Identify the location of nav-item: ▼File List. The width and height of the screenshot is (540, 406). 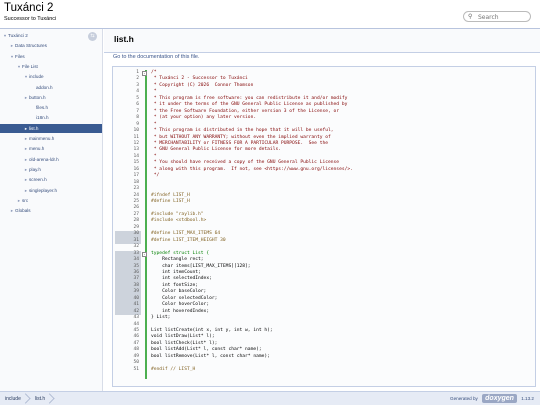
(51, 66).